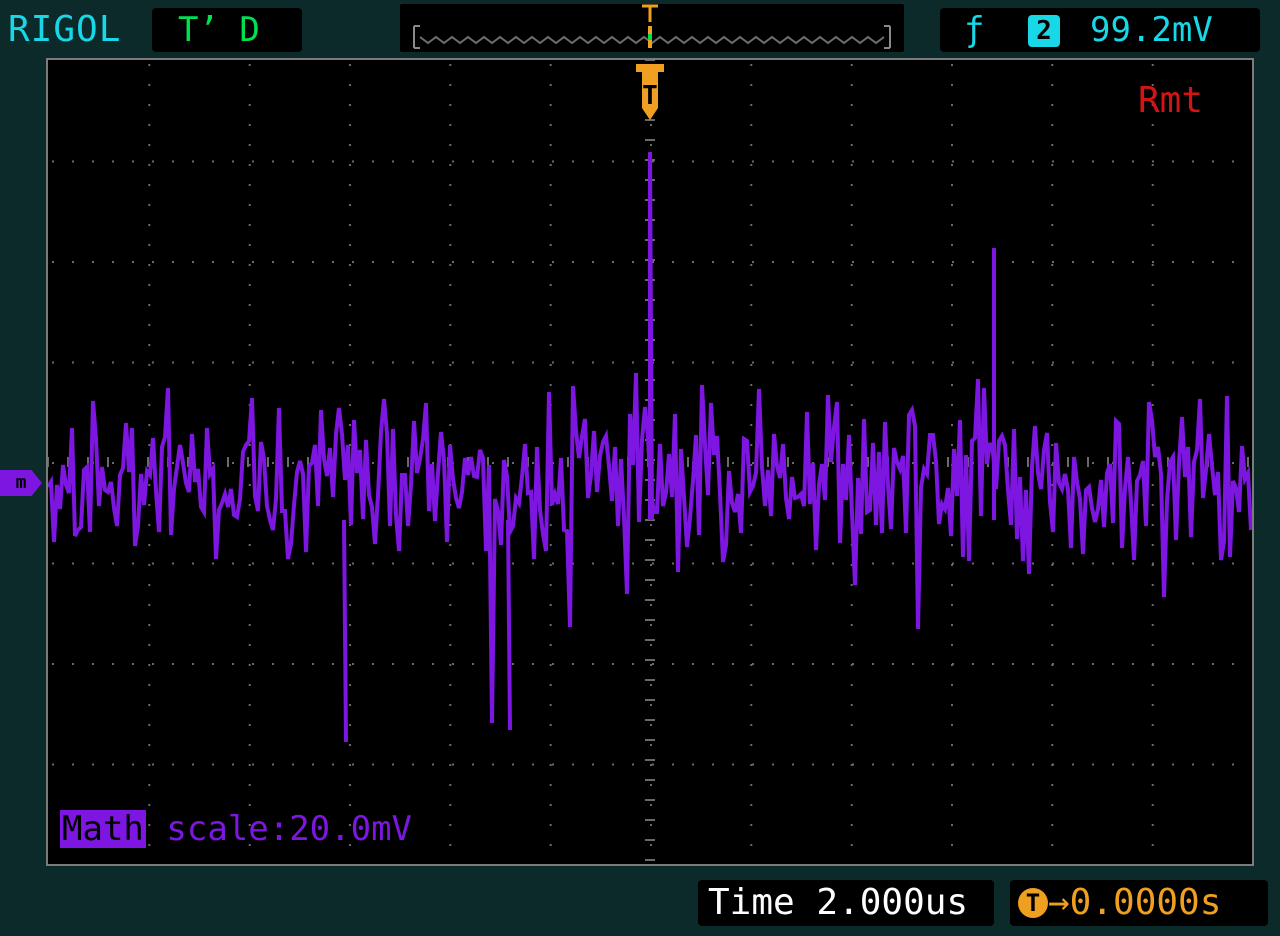  I want to click on trigger-offset-readout: T →0.0000s, so click(1139, 903).